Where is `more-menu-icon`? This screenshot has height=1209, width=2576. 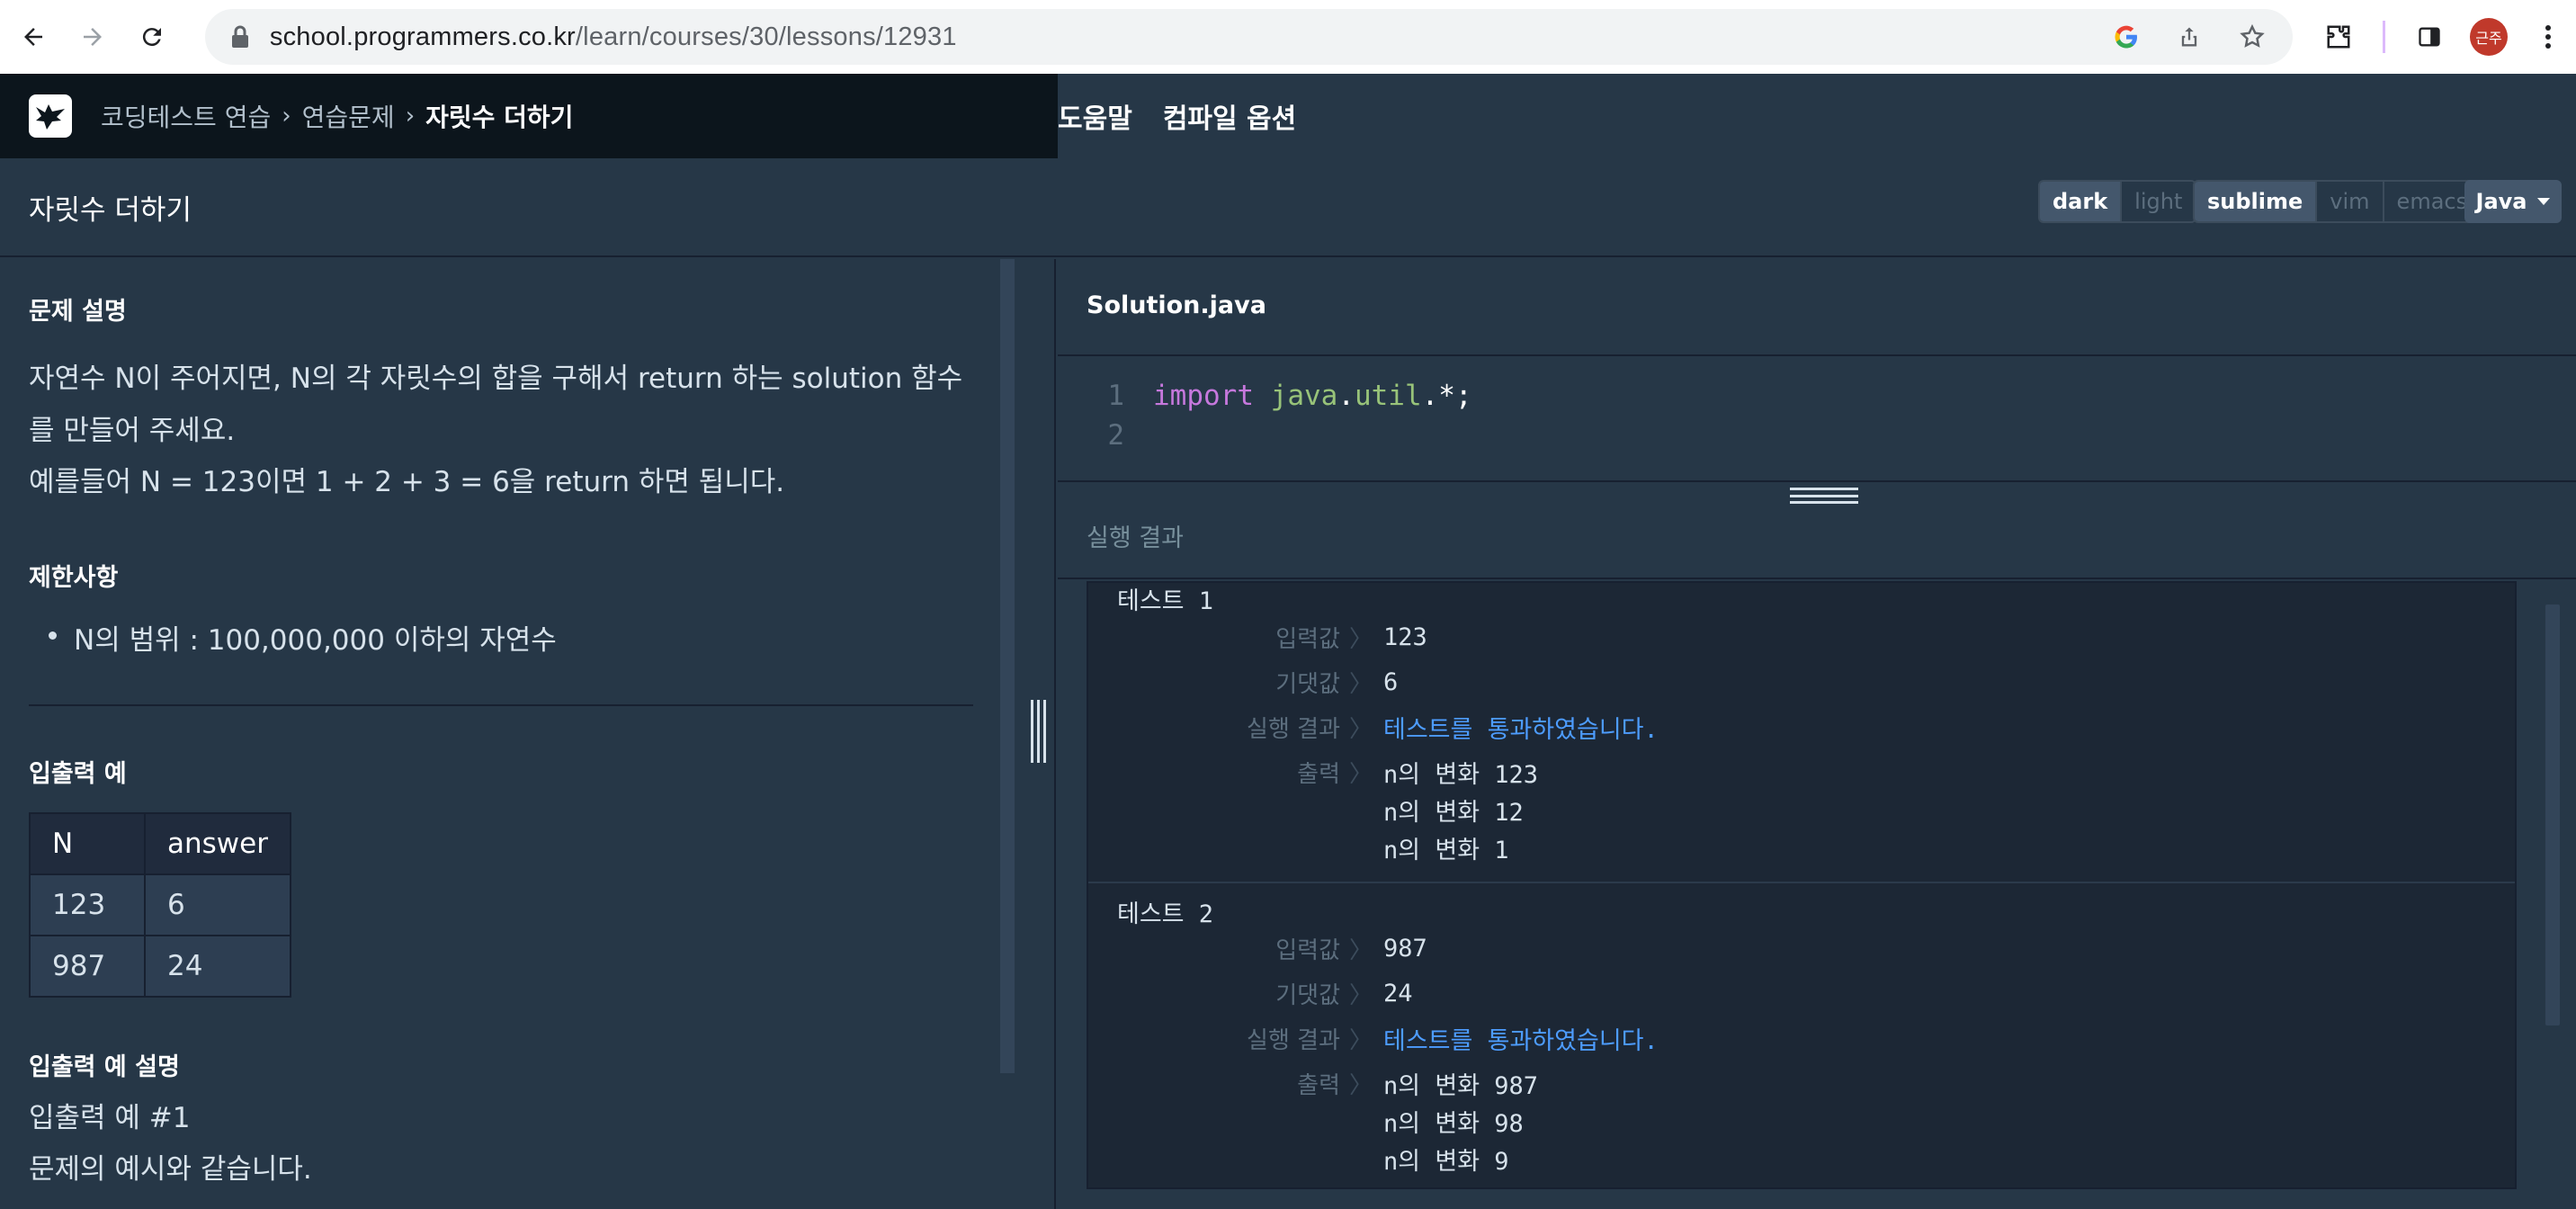
more-menu-icon is located at coordinates (2548, 37).